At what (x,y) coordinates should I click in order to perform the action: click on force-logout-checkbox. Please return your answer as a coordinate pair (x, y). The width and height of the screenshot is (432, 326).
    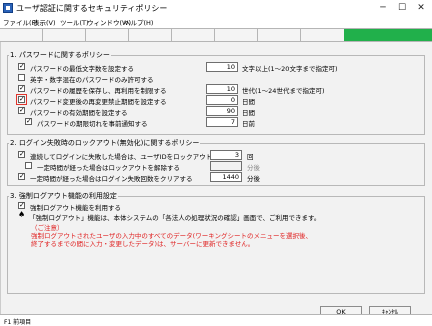
    Looking at the image, I should click on (21, 205).